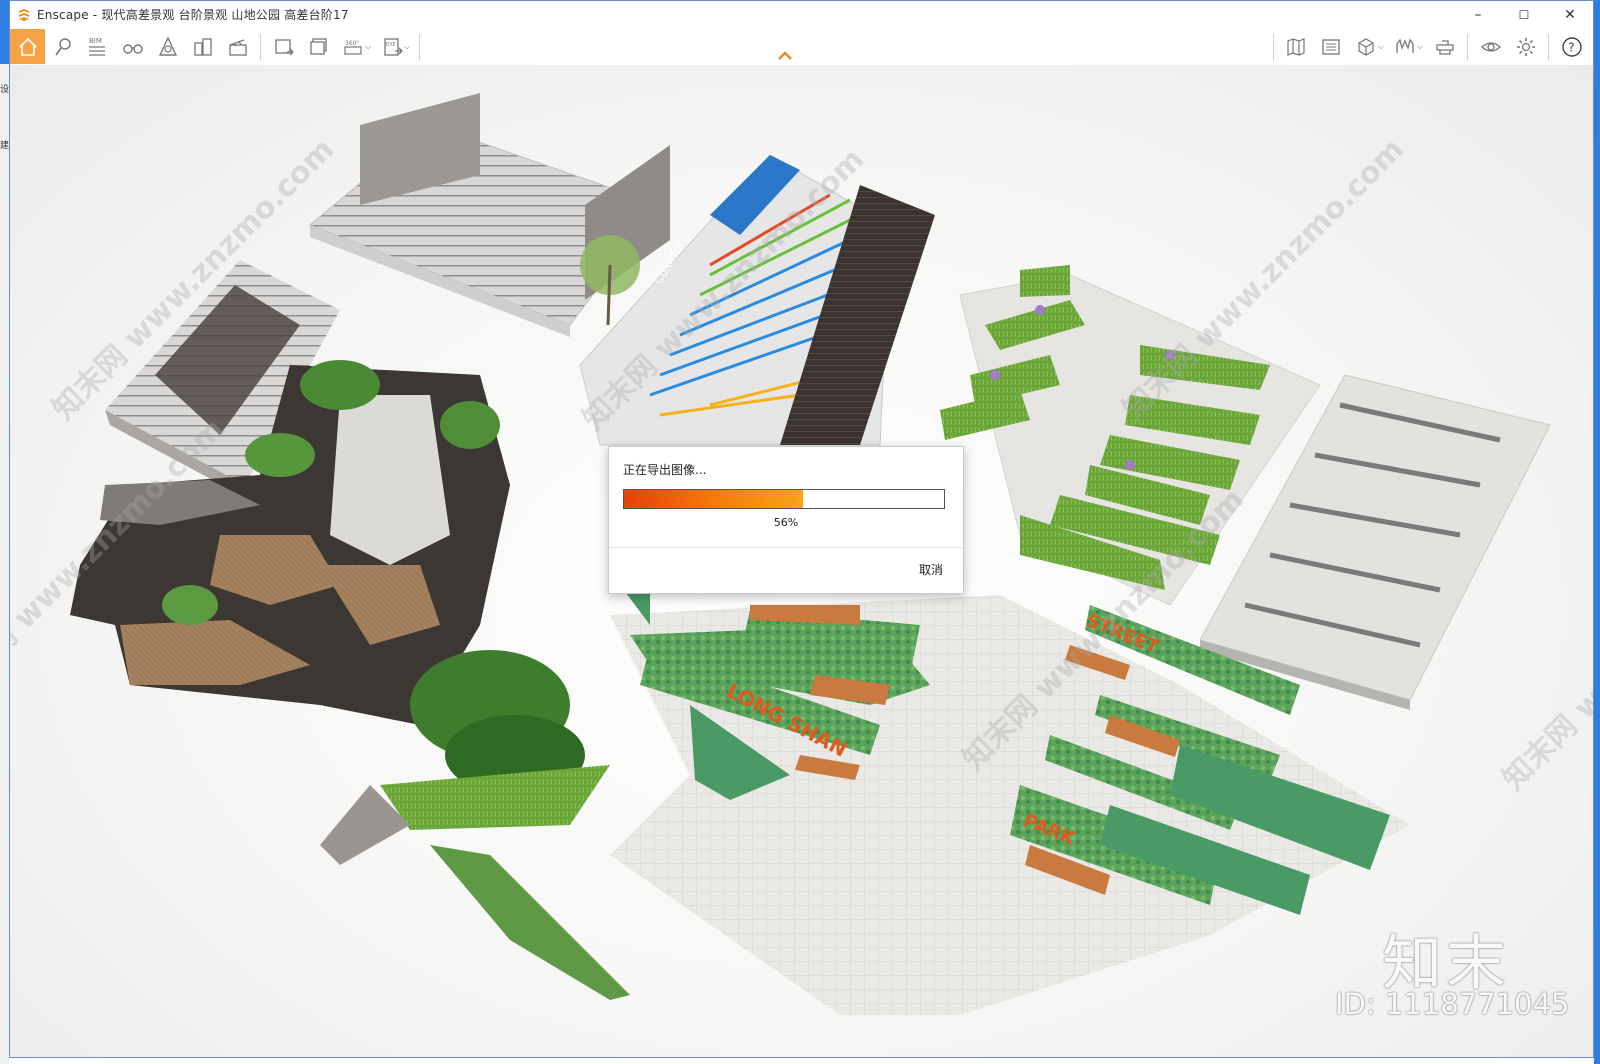  I want to click on enscape-logo-icon, so click(24, 15).